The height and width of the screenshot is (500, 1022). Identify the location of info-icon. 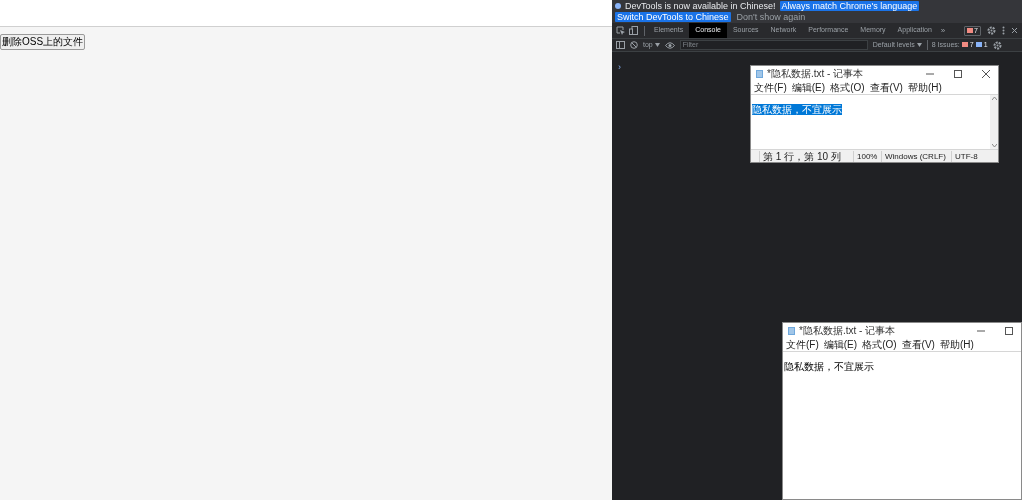
(618, 6).